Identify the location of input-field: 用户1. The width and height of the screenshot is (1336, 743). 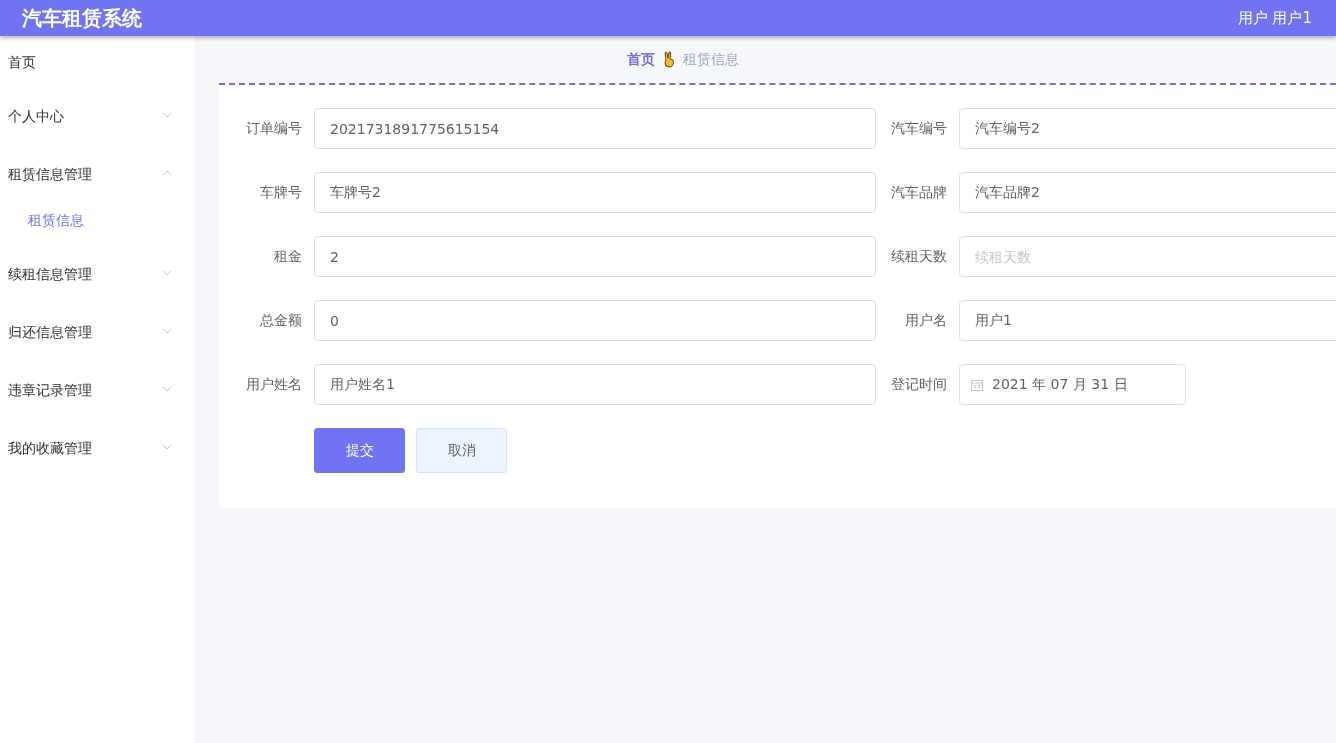
(1147, 320).